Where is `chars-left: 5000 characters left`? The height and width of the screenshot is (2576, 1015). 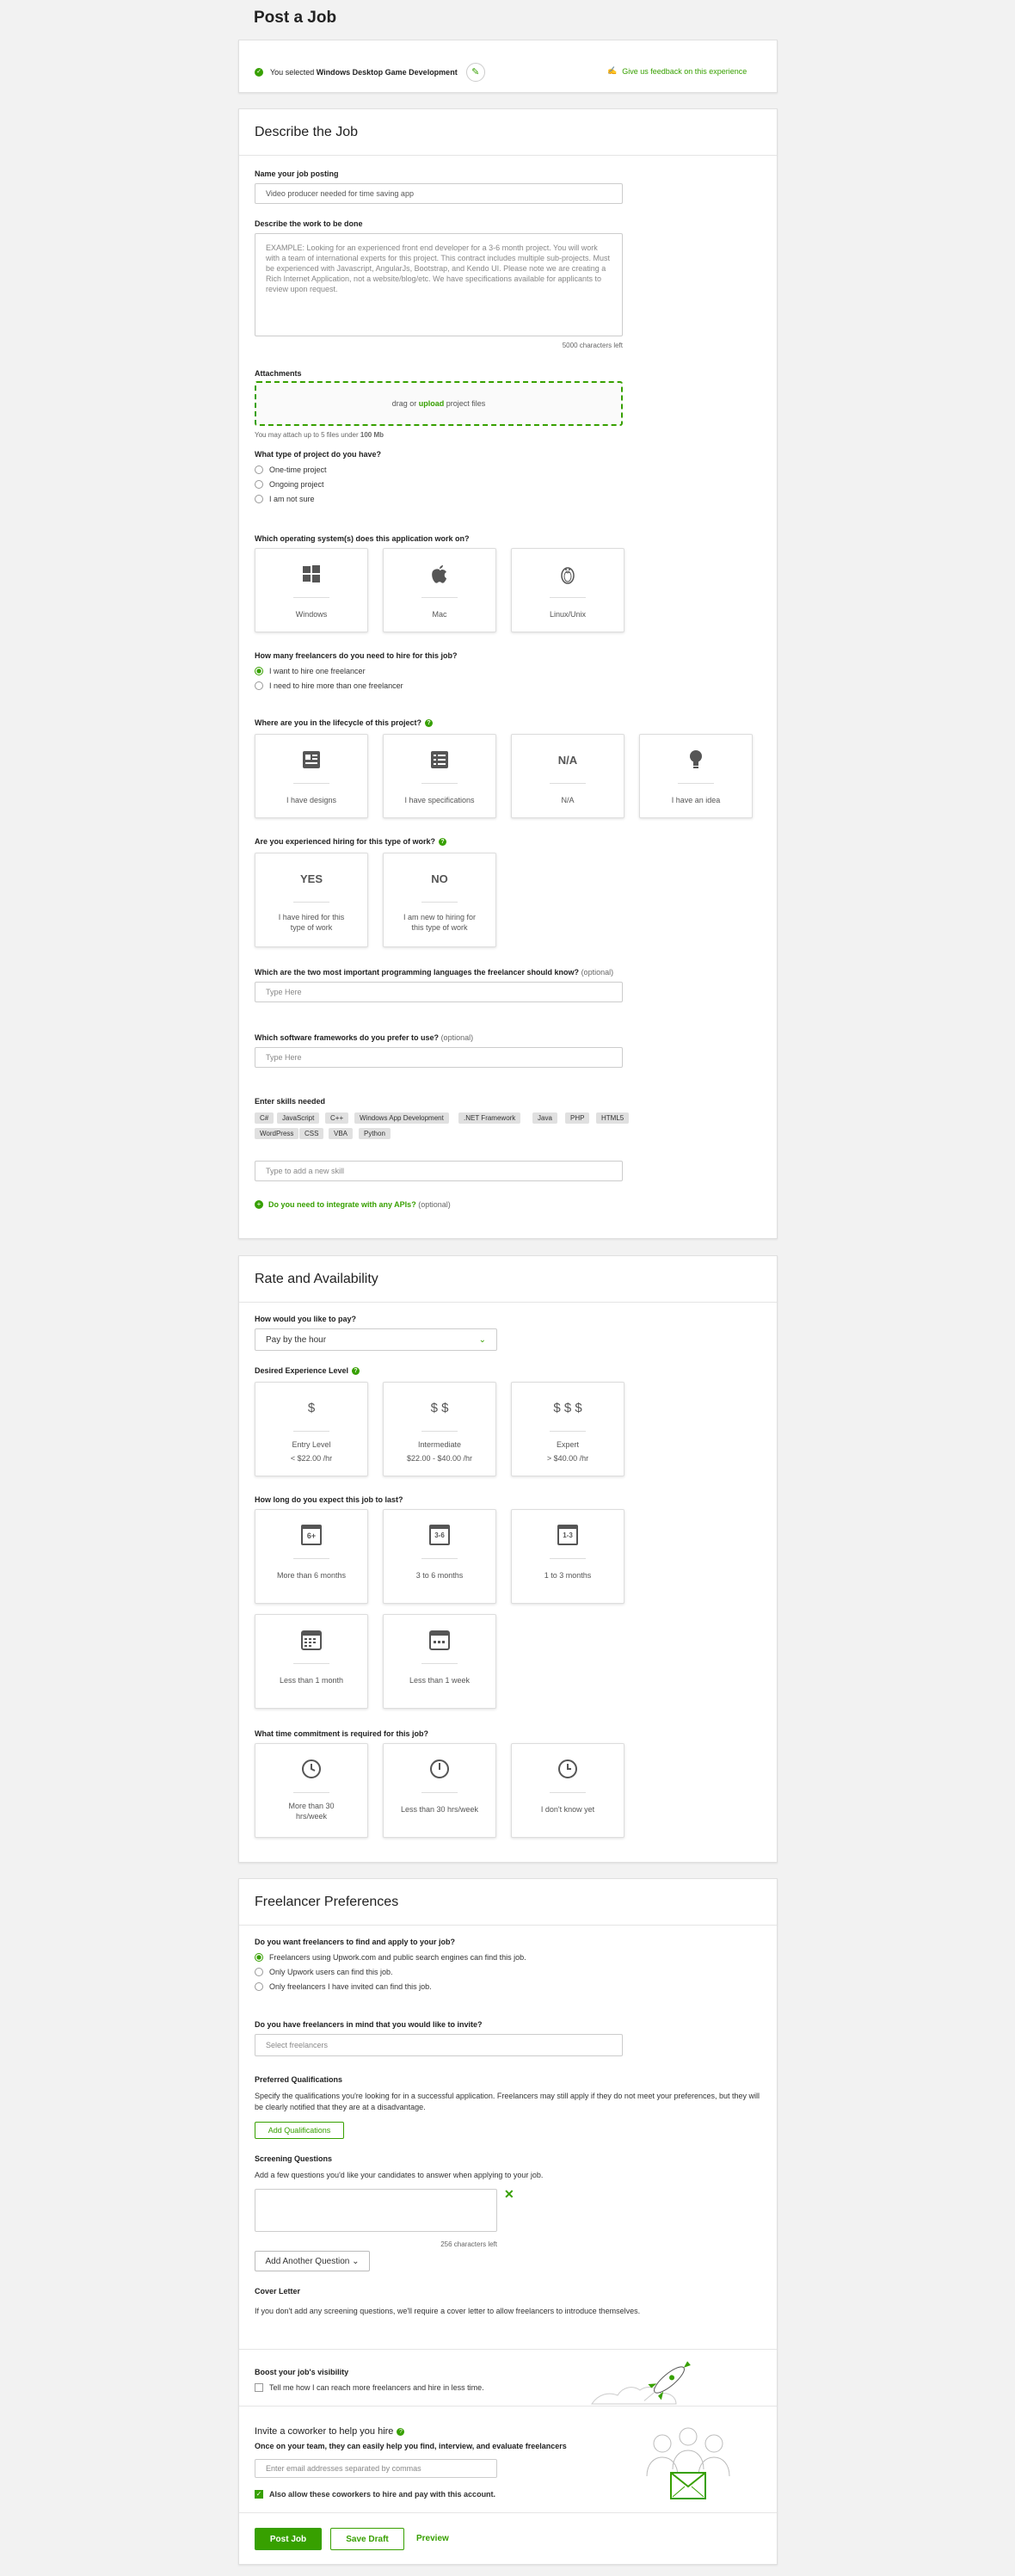 chars-left: 5000 characters left is located at coordinates (592, 345).